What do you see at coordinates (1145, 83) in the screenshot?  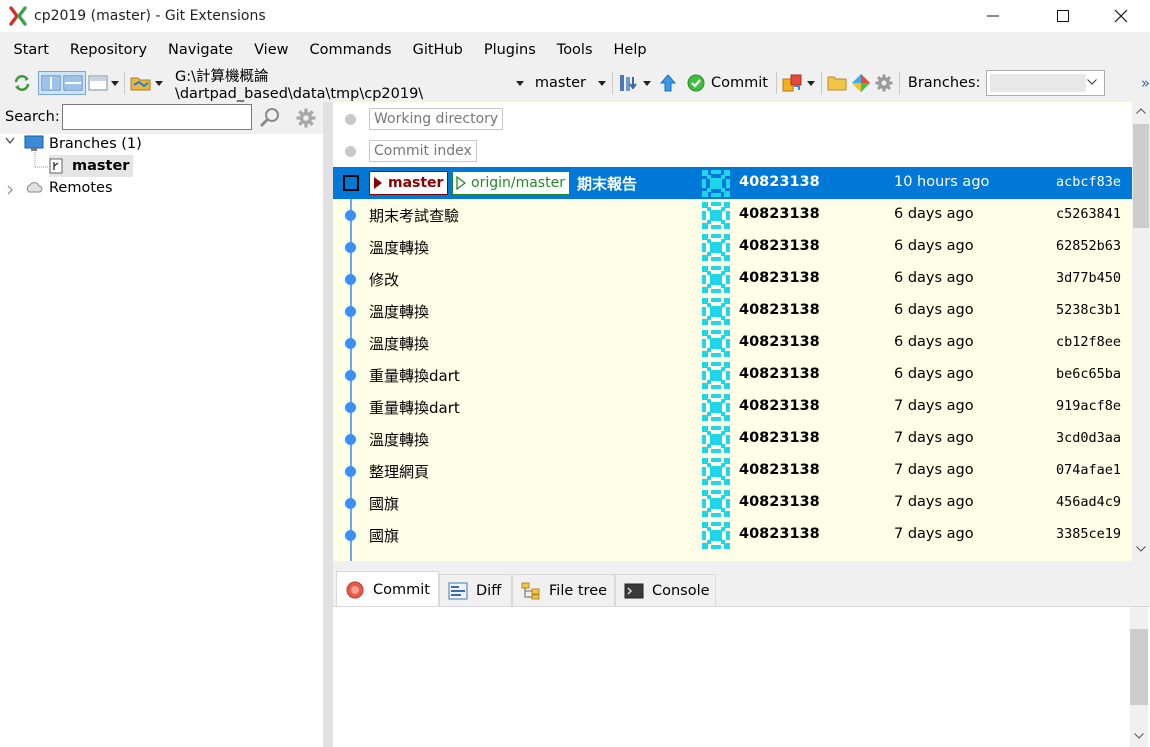 I see `toolbar-overflow-button: »` at bounding box center [1145, 83].